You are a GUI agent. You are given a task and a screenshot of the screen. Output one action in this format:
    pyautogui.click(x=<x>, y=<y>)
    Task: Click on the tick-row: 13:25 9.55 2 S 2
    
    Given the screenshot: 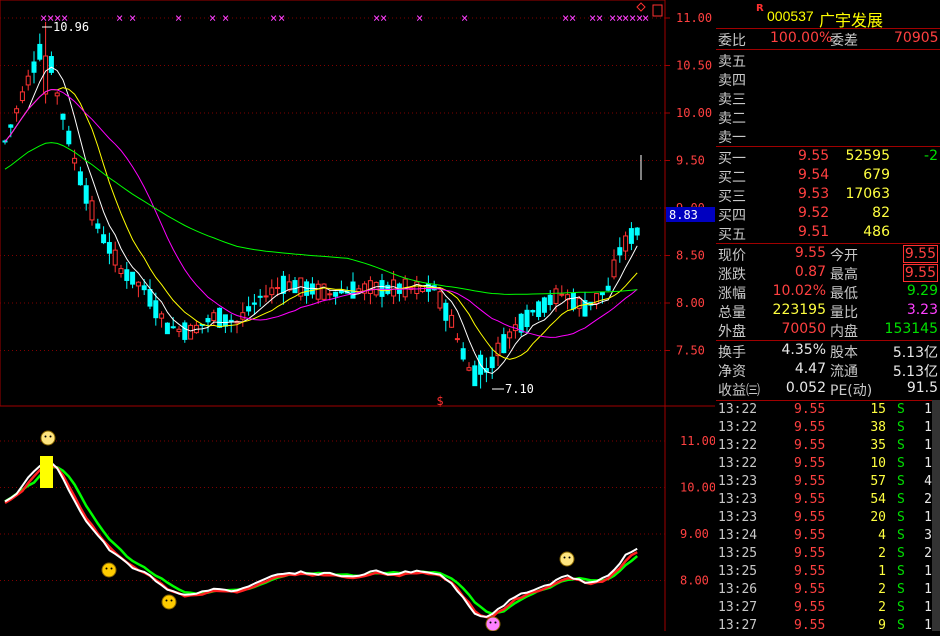 What is the action you would take?
    pyautogui.click(x=828, y=555)
    